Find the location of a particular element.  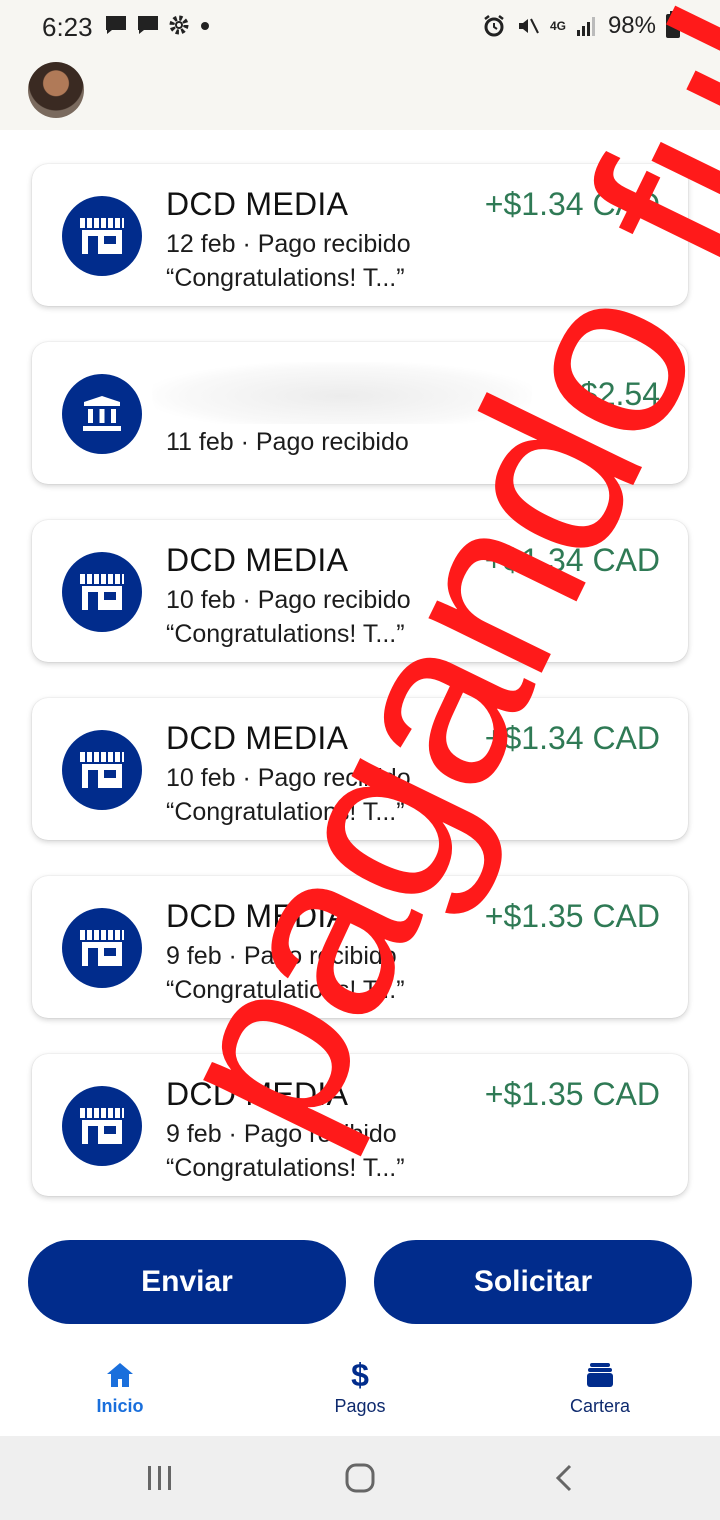

bottom-nav: Inicio $ Pagos Cartera is located at coordinates (360, 1388).